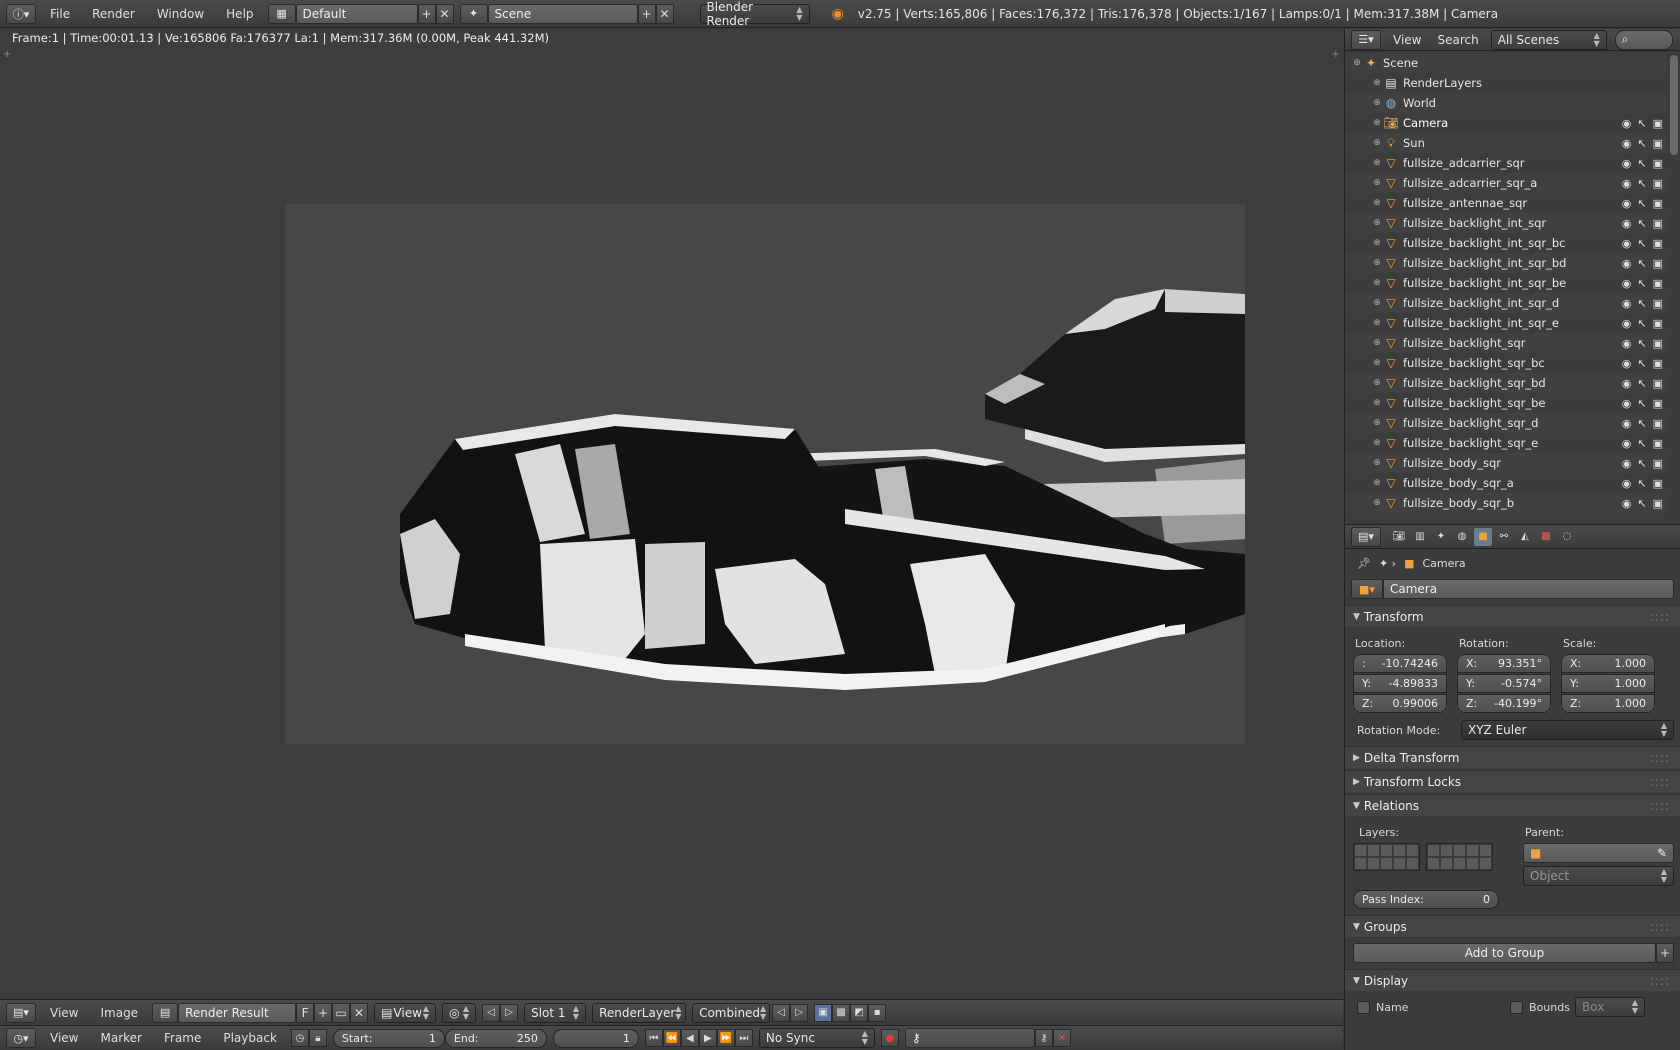  What do you see at coordinates (1043, 1038) in the screenshot?
I see `insert-keyframe-icon: ⚷` at bounding box center [1043, 1038].